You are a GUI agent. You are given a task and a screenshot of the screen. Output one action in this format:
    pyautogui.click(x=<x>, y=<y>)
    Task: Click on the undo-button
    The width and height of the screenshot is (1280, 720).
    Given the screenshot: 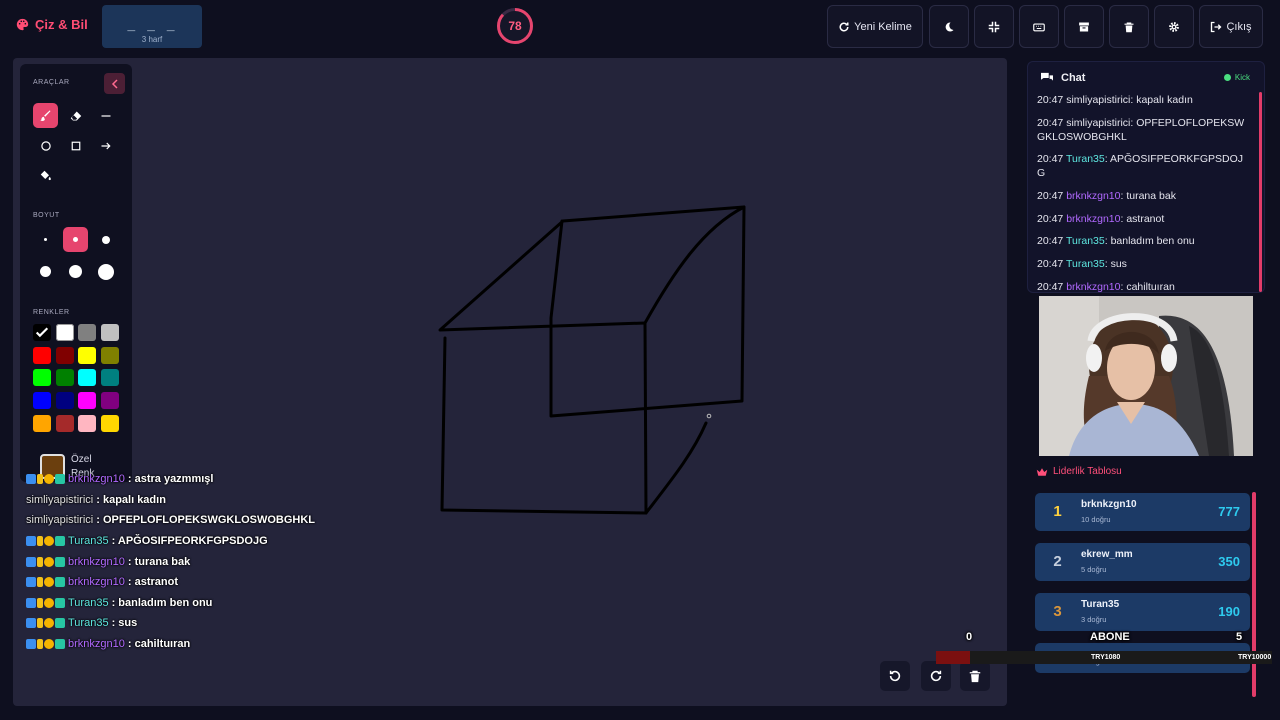 What is the action you would take?
    pyautogui.click(x=895, y=676)
    